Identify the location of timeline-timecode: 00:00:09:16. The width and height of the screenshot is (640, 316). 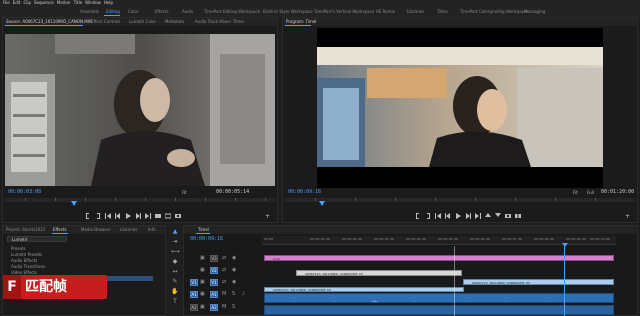
(206, 239).